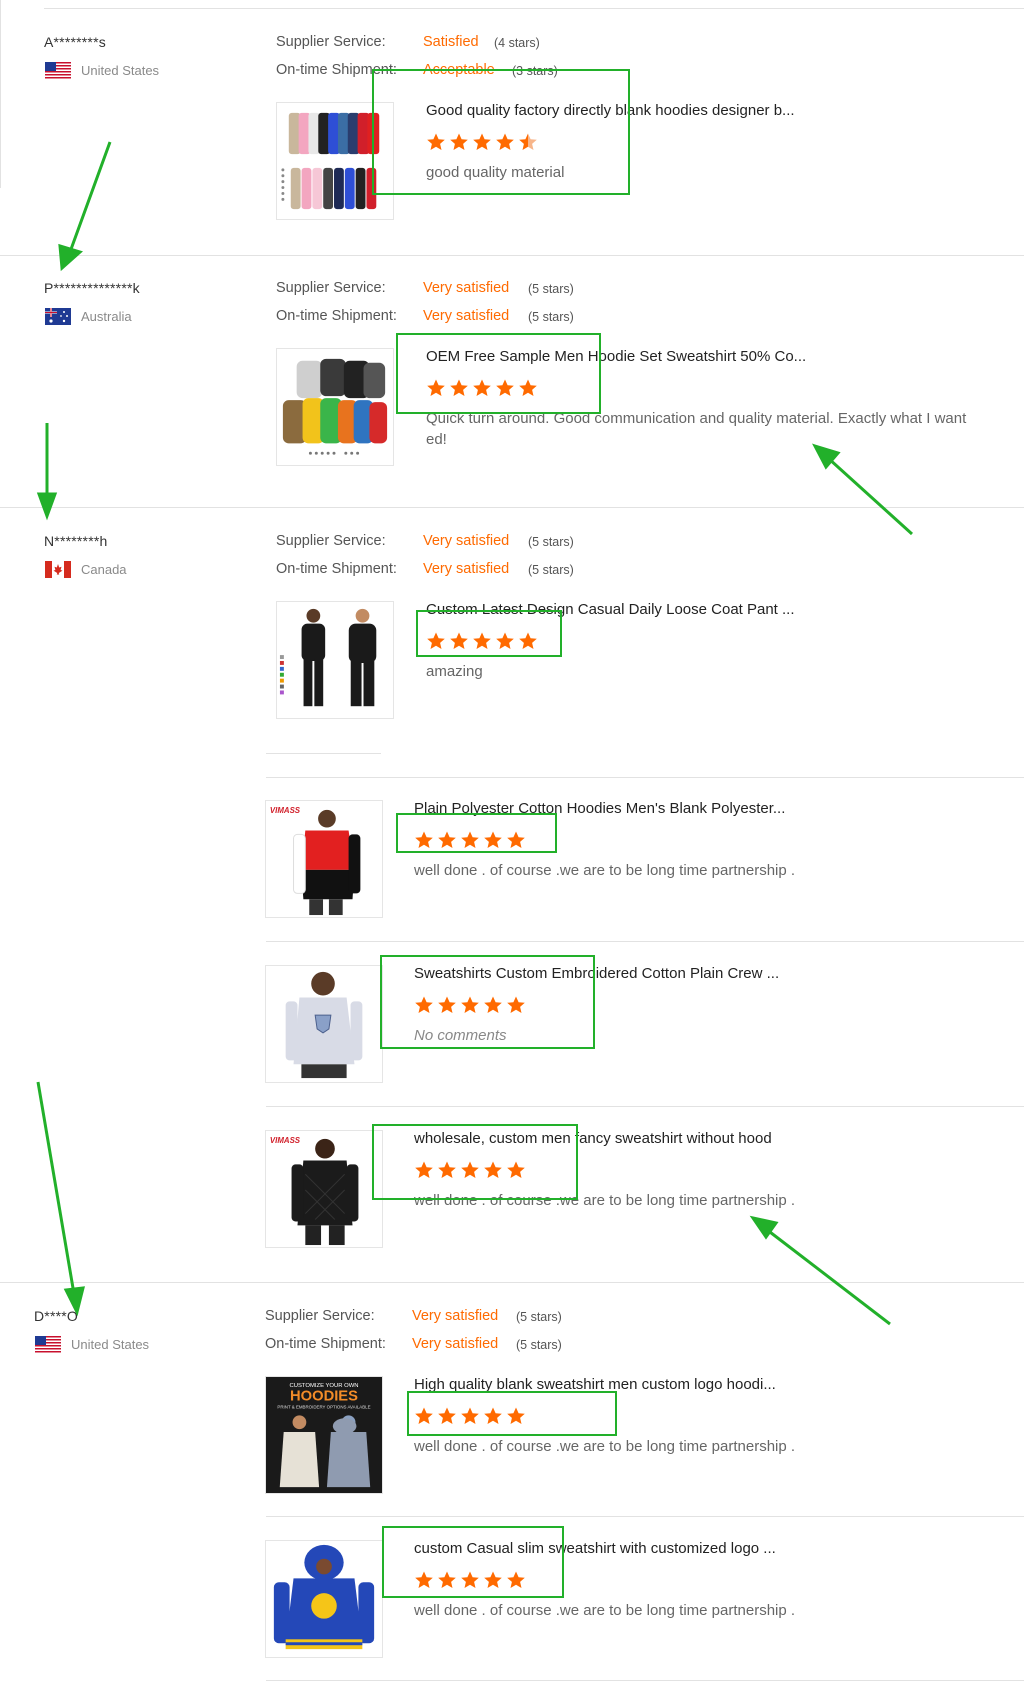 Image resolution: width=1024 pixels, height=1687 pixels. What do you see at coordinates (436, 439) in the screenshot?
I see `review-comment-line: ed!` at bounding box center [436, 439].